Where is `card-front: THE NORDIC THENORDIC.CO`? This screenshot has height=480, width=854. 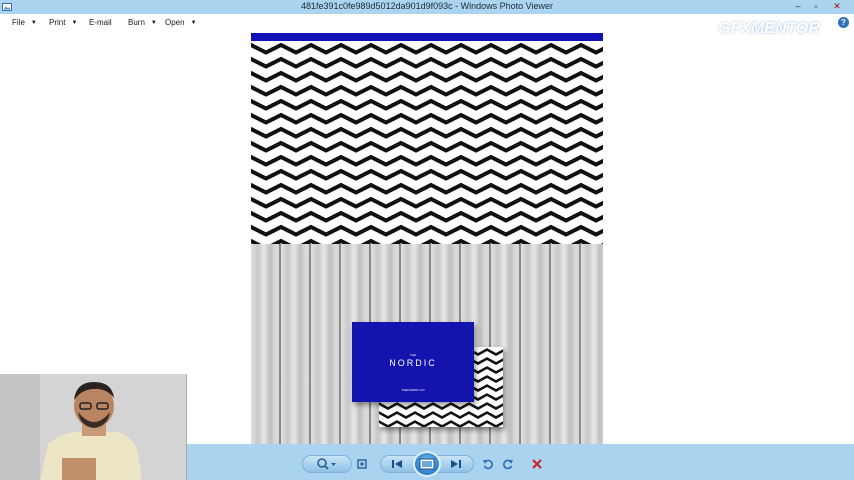 card-front: THE NORDIC THENORDIC.CO is located at coordinates (413, 362).